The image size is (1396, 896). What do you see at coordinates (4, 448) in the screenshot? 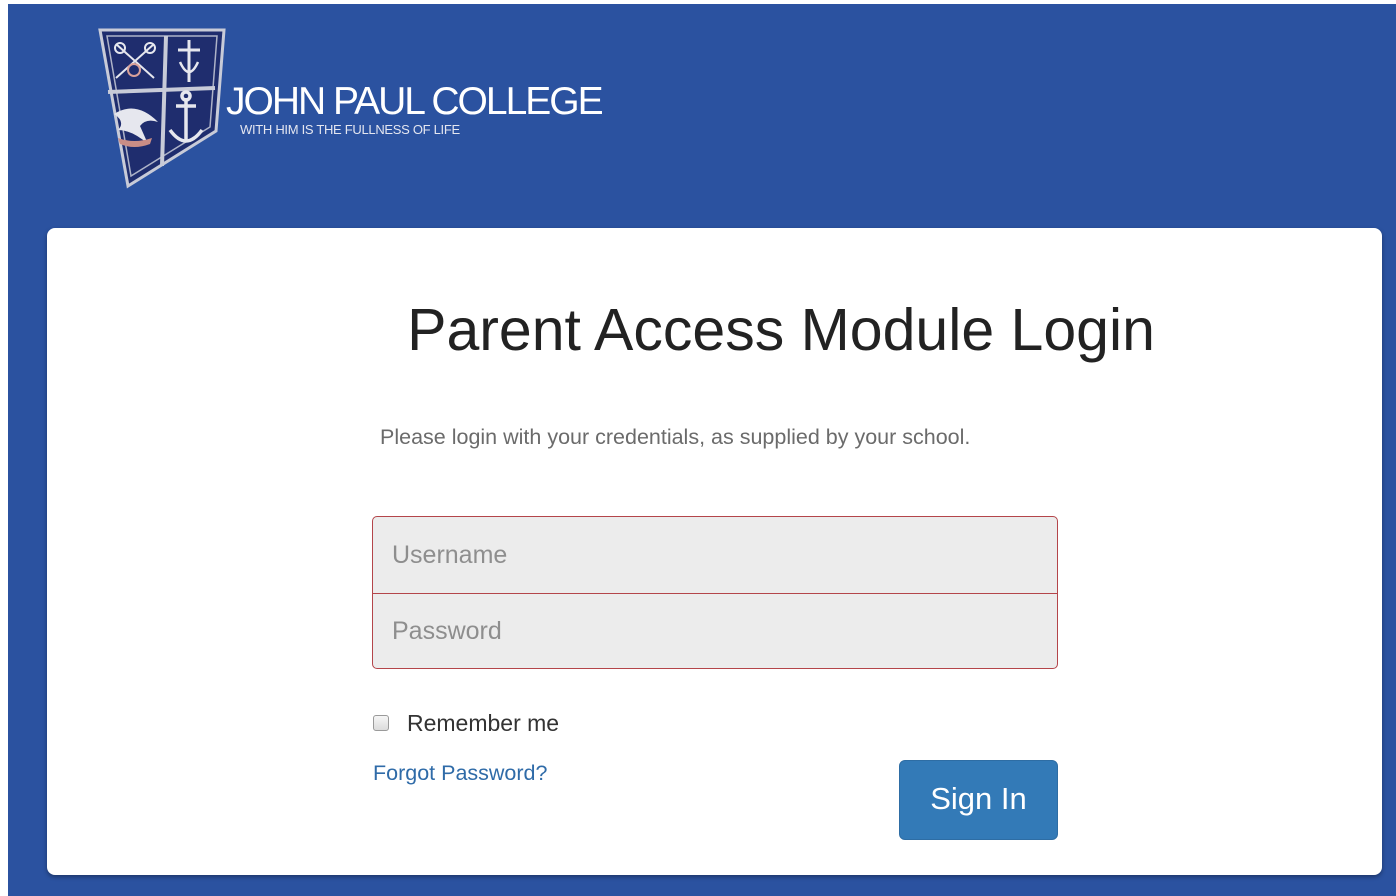
I see `window-left-edge` at bounding box center [4, 448].